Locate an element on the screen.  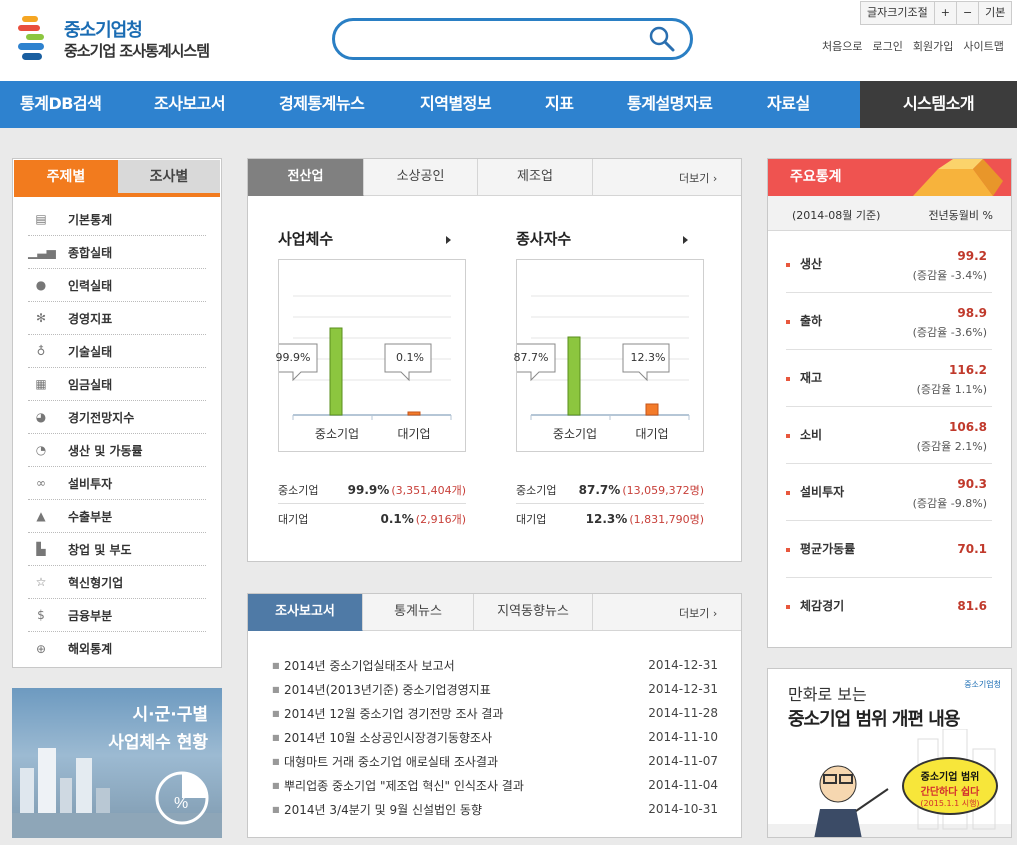
speech-bubble: 중소기업 범위 간단하다 쉽다 (2015.1.1 시행) is located at coordinates (950, 786).